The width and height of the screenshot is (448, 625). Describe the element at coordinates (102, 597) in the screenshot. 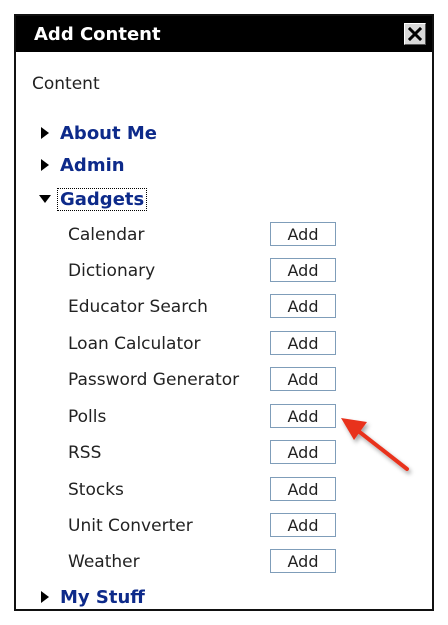

I see `category-label: My Stuff` at that location.